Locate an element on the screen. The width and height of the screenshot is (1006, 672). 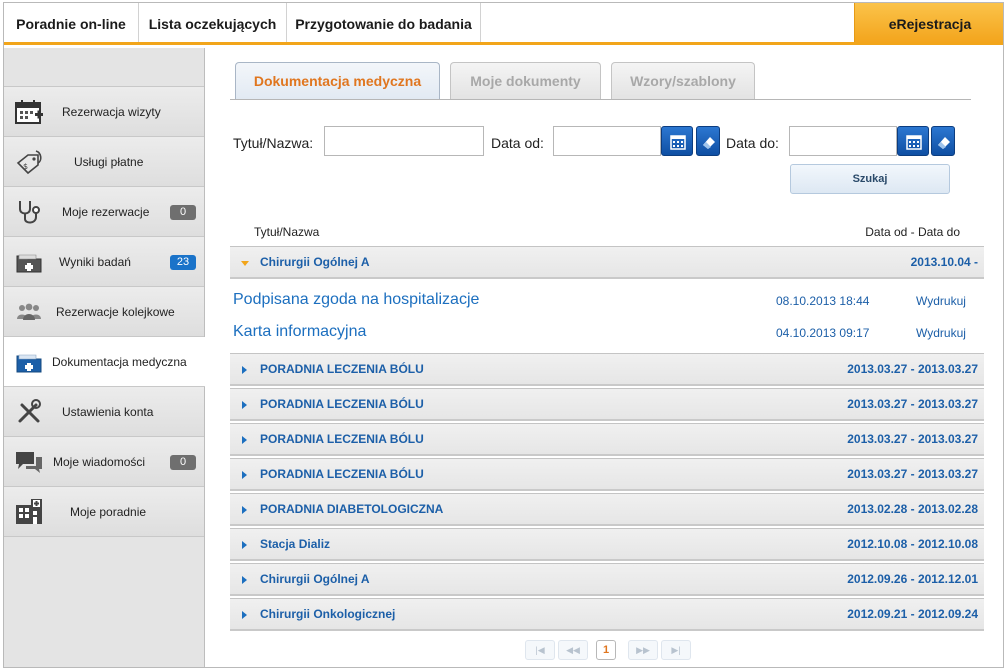
sidebar-item-label: Moje rezerwacje is located at coordinates (106, 212).